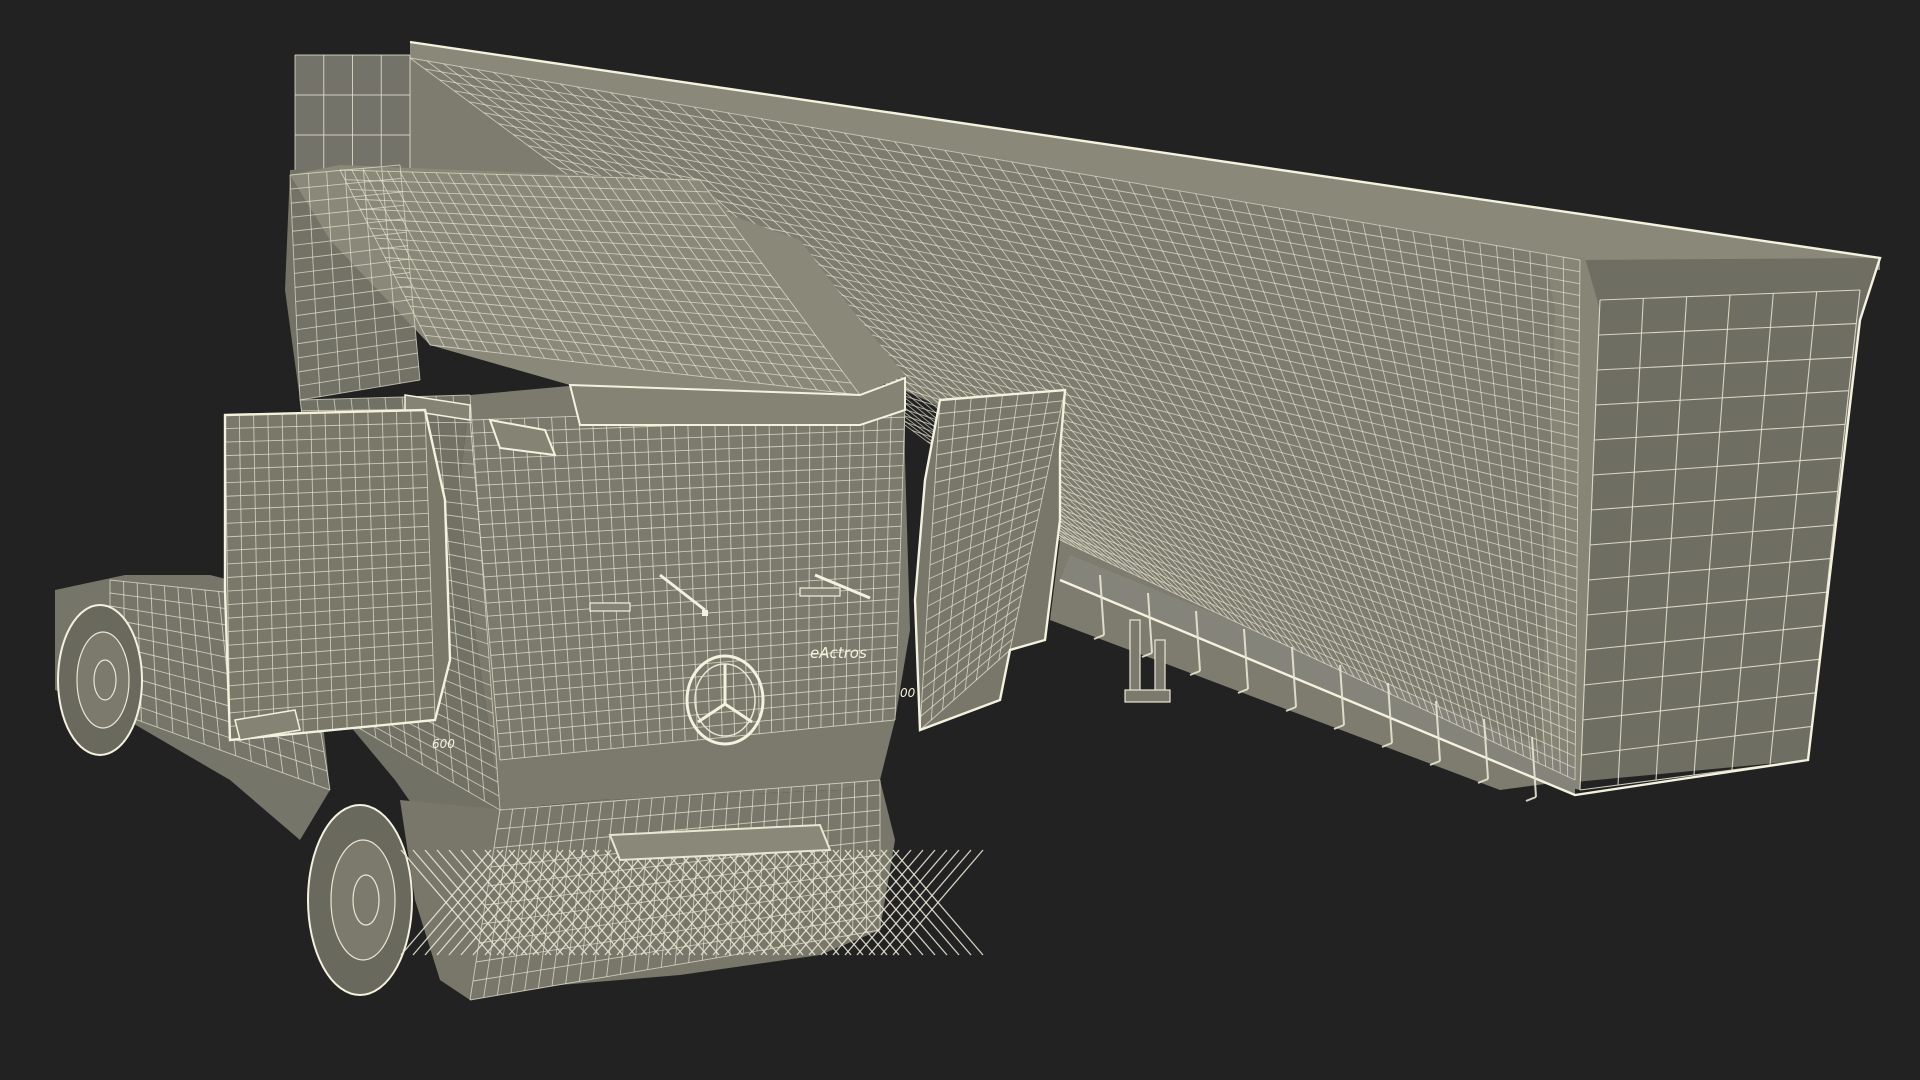 Image resolution: width=1920 pixels, height=1080 pixels. What do you see at coordinates (360, 900) in the screenshot?
I see `front-wheel` at bounding box center [360, 900].